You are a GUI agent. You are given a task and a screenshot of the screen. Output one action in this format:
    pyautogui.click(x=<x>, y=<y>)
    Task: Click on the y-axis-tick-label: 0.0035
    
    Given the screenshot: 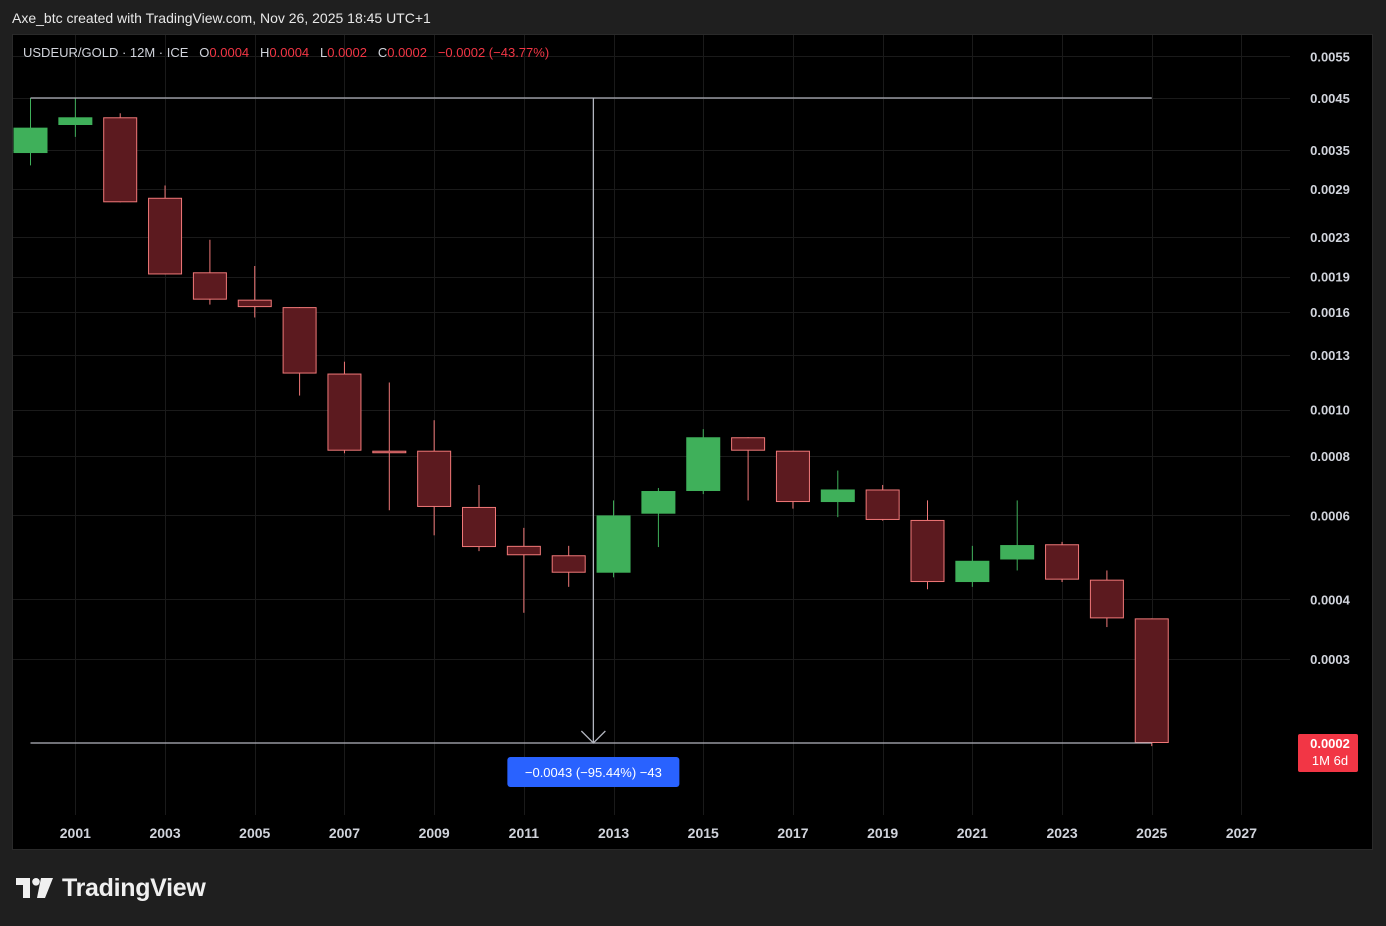 What is the action you would take?
    pyautogui.click(x=1330, y=150)
    